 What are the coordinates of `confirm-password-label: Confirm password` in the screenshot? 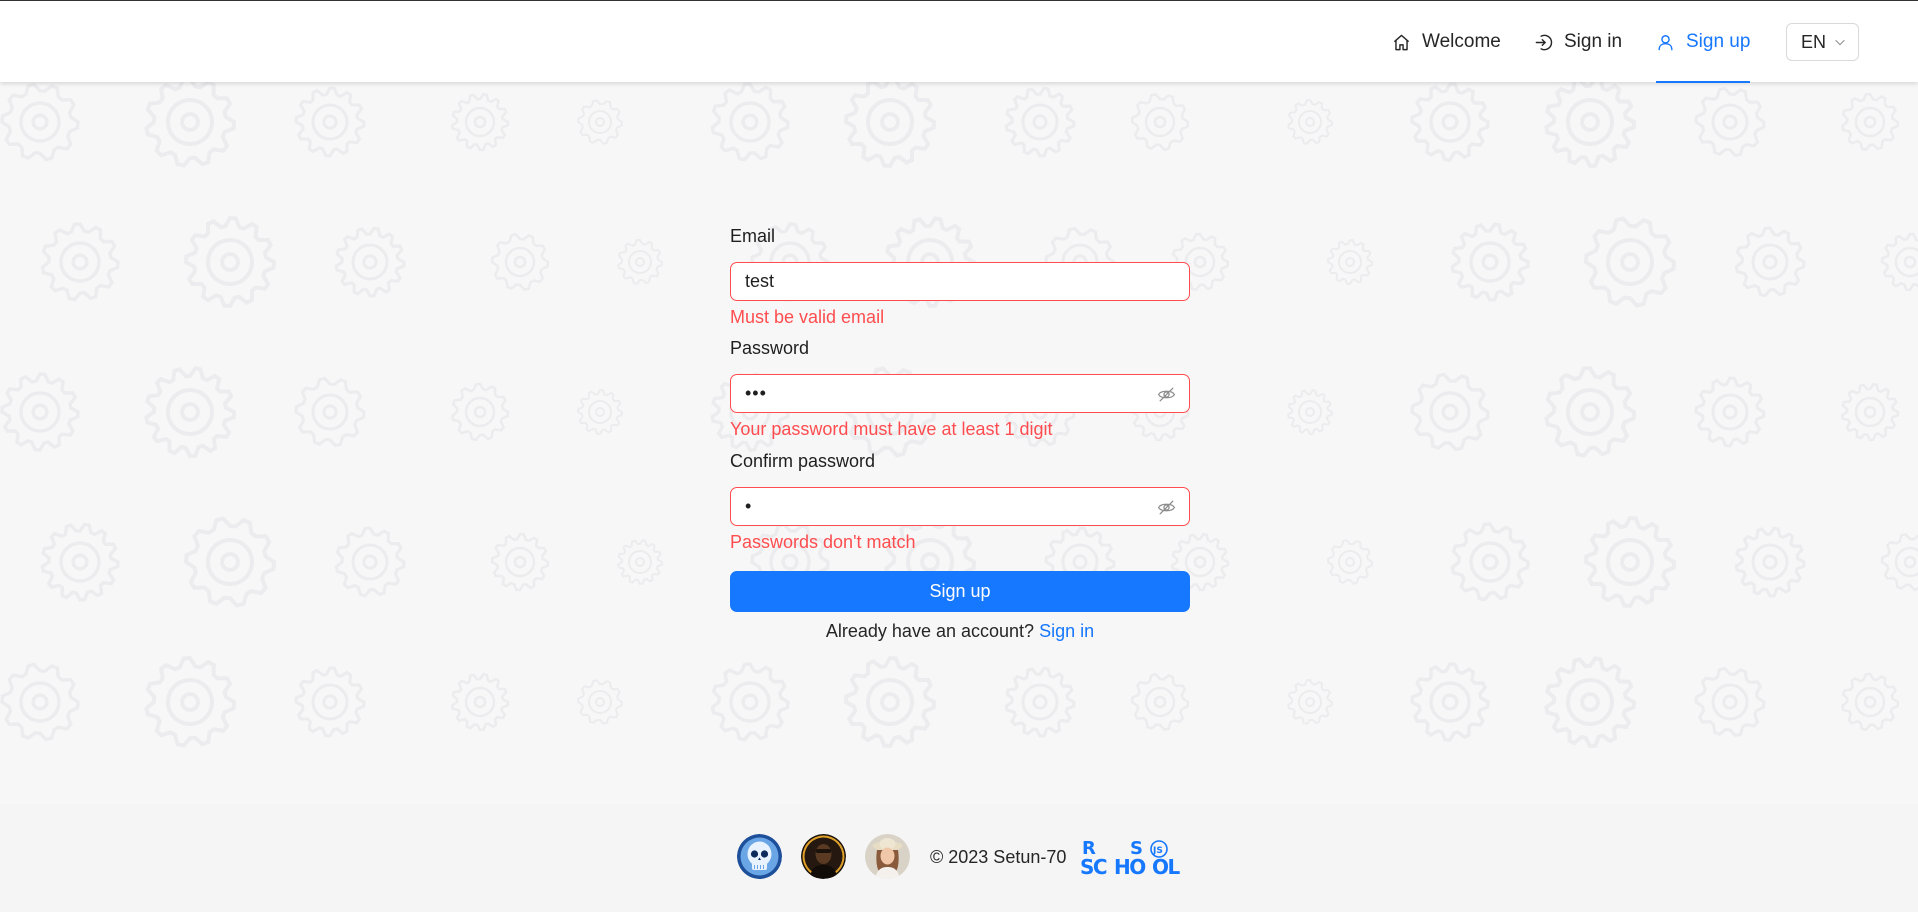 It's located at (803, 461).